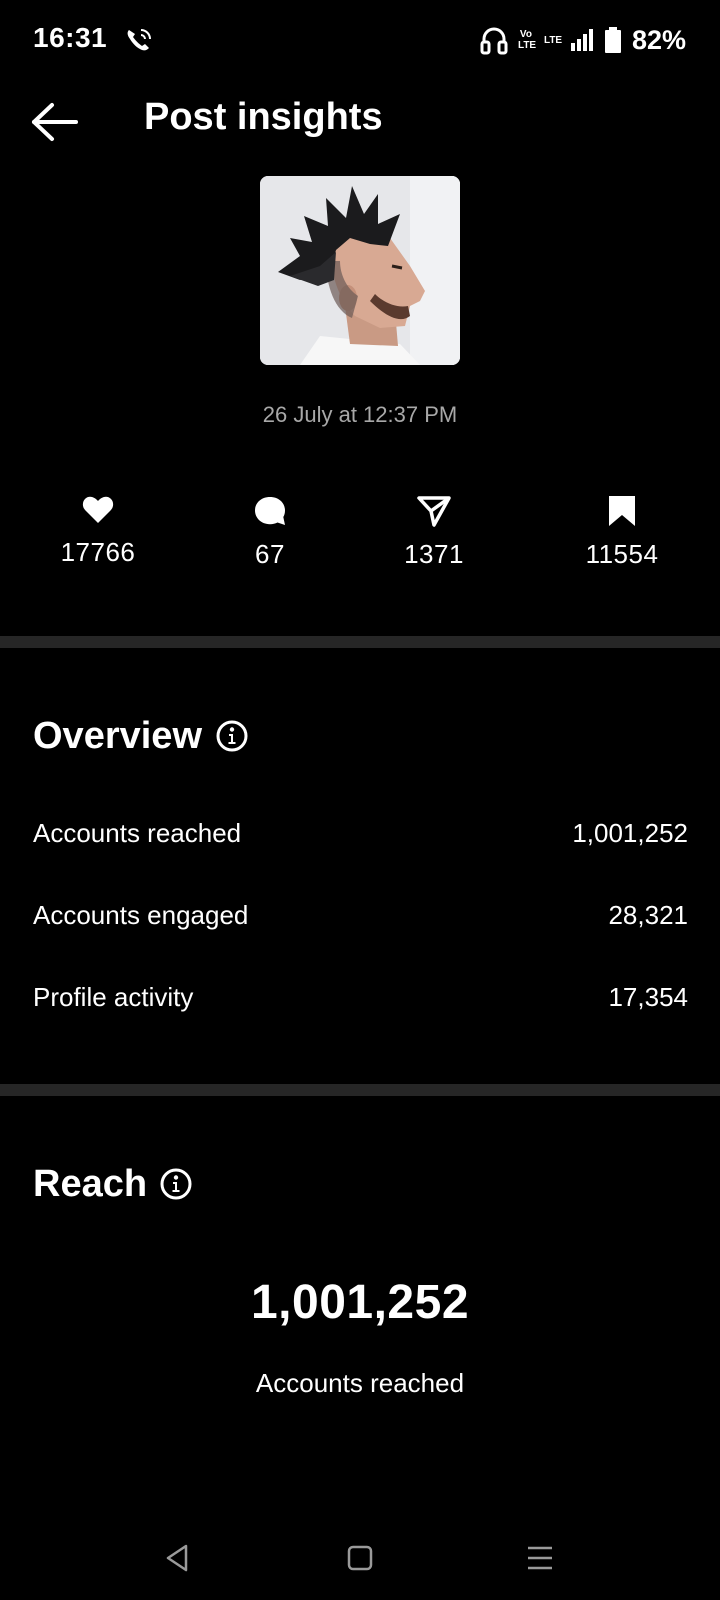 Image resolution: width=720 pixels, height=1600 pixels. Describe the element at coordinates (176, 1184) in the screenshot. I see `reach-info-icon` at that location.